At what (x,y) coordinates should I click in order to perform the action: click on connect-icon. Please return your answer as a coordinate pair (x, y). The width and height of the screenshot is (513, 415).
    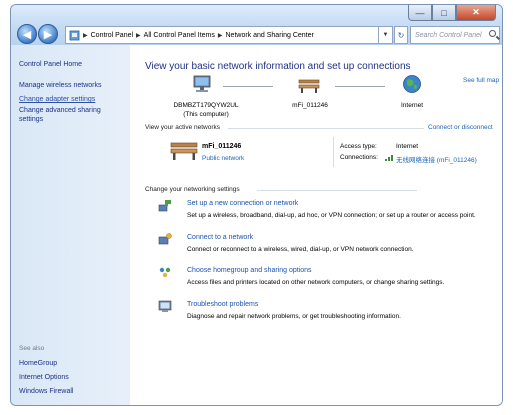
    Looking at the image, I should click on (165, 239).